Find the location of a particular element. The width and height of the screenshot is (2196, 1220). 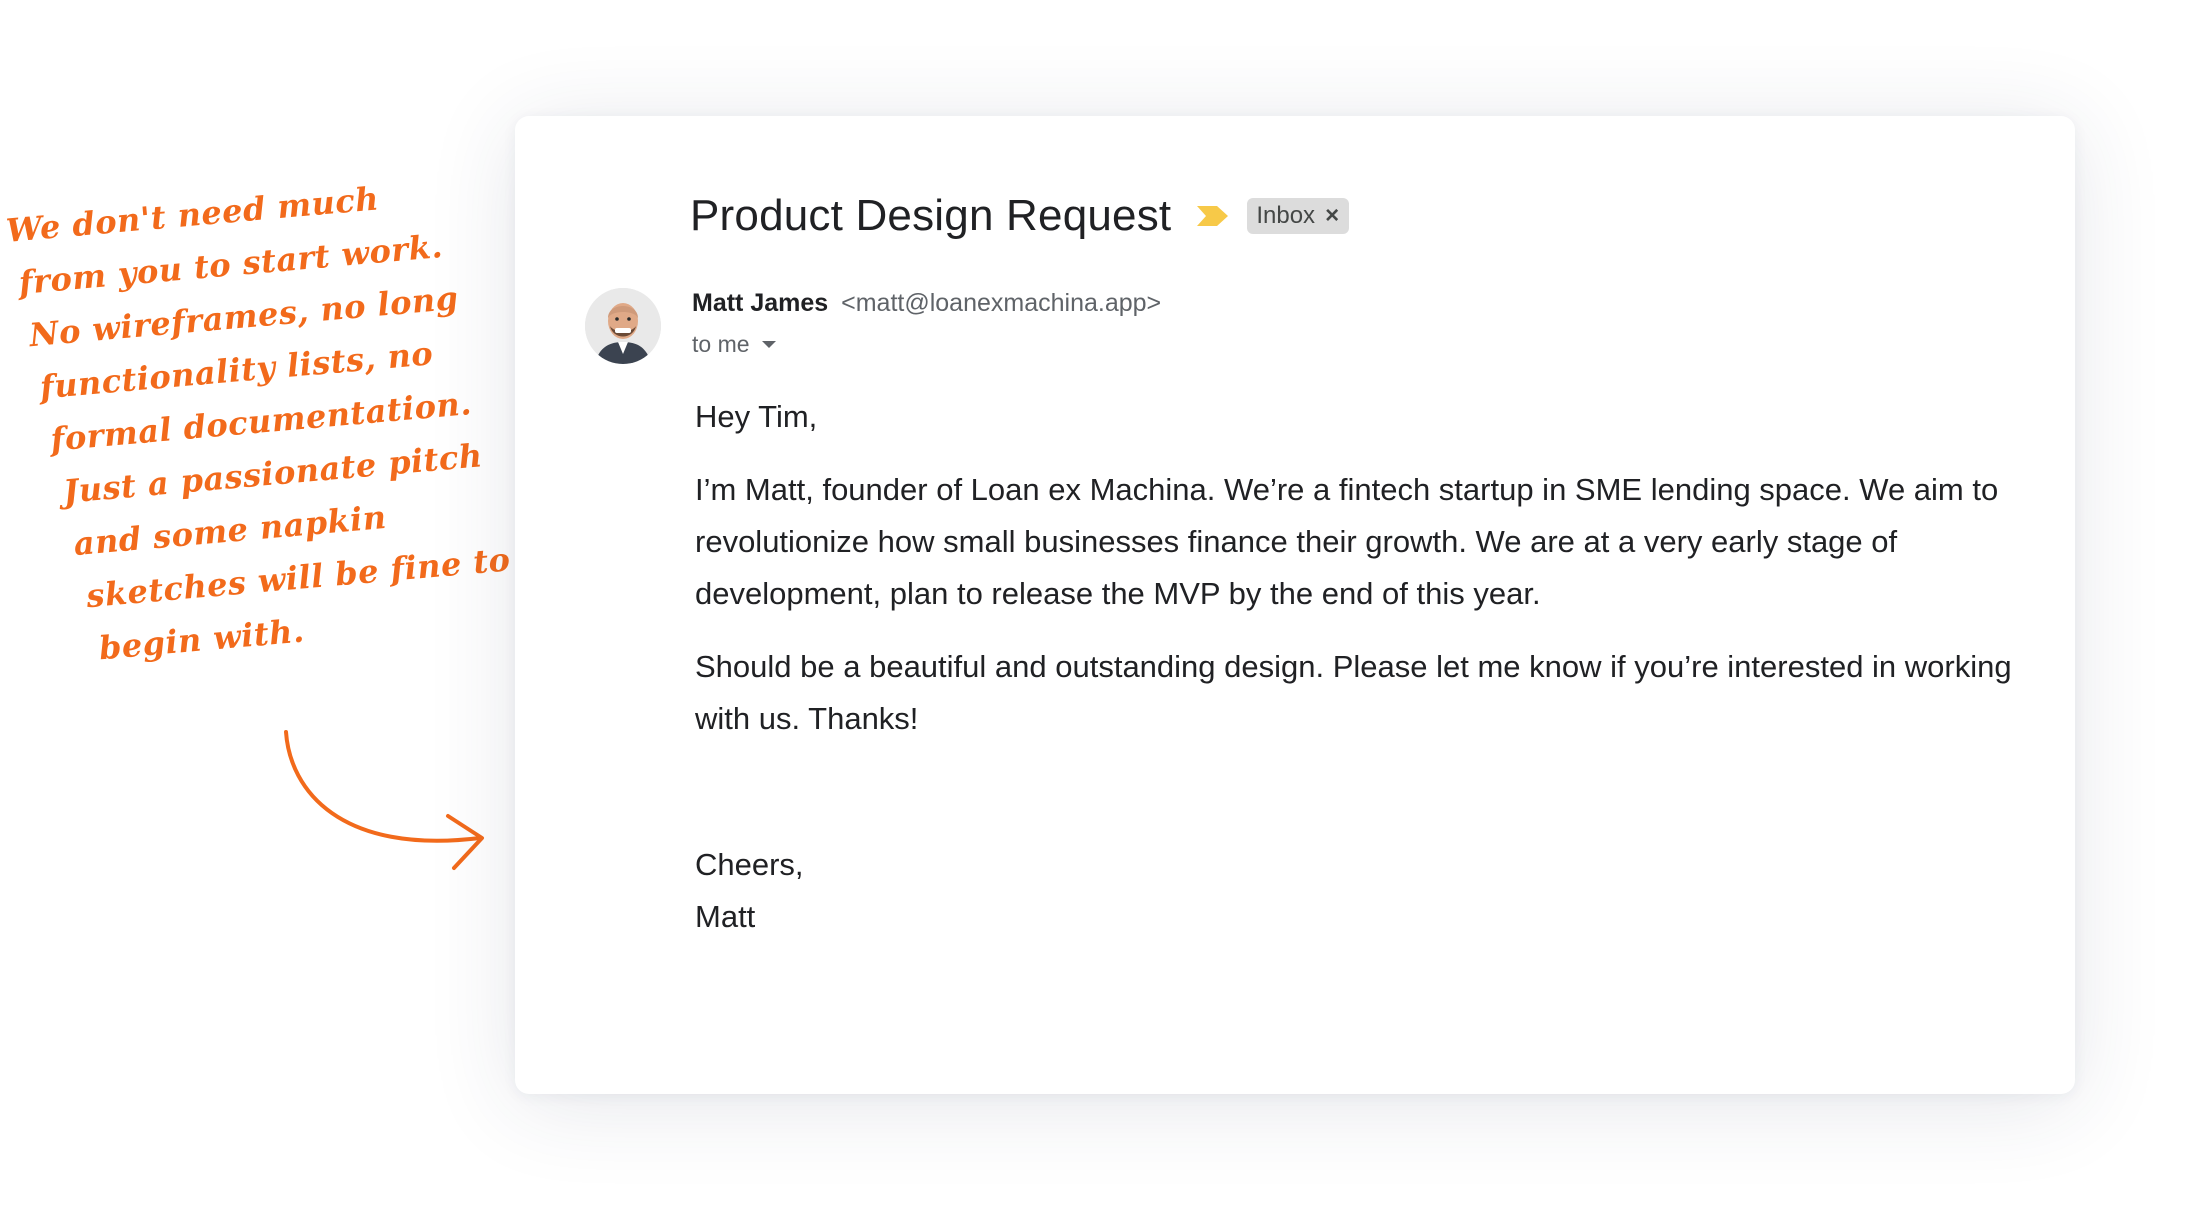

recipient-text: to me is located at coordinates (721, 344).